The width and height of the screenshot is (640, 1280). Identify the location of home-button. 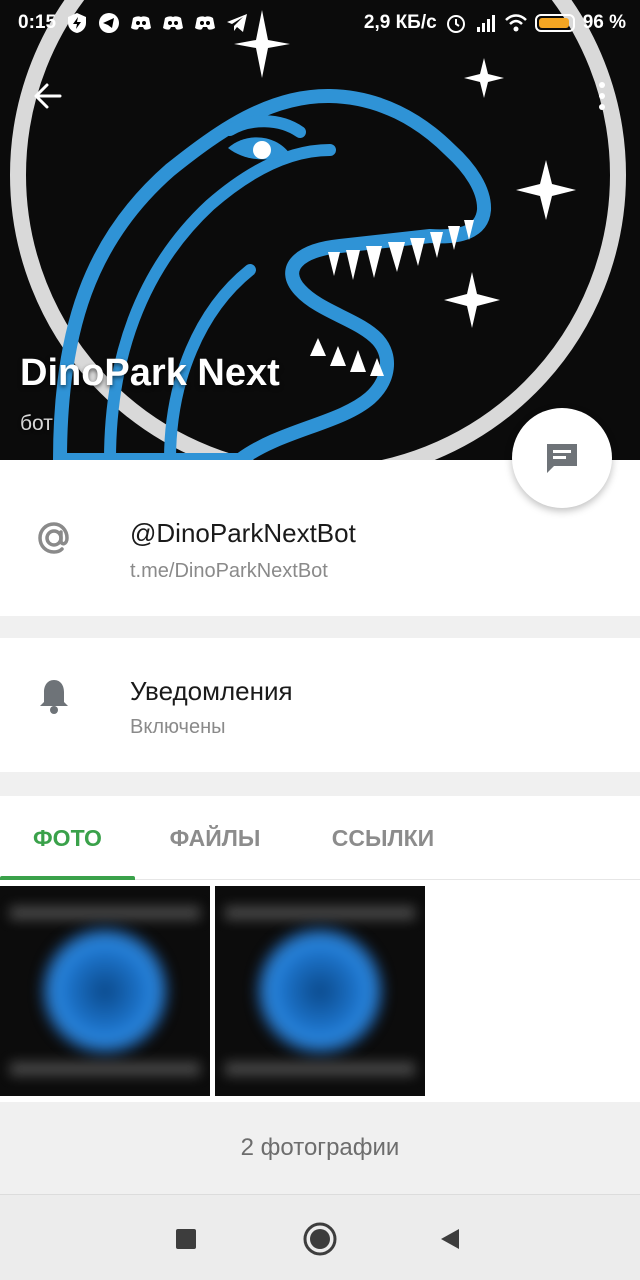
(320, 1239).